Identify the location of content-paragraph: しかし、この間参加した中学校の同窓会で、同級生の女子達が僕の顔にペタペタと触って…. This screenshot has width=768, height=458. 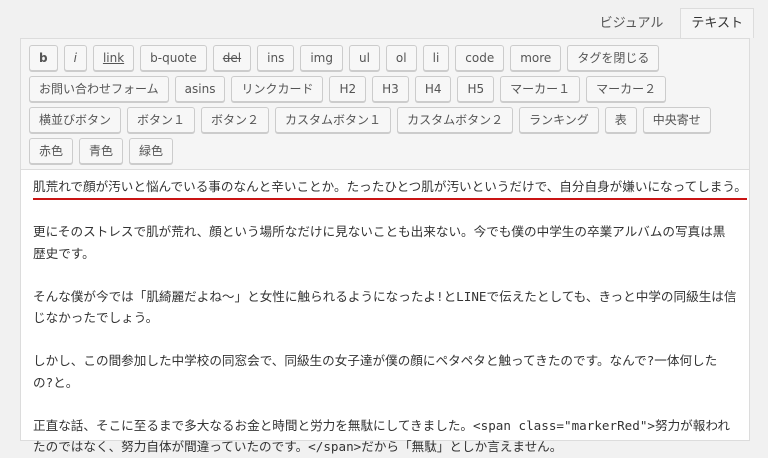
(375, 371).